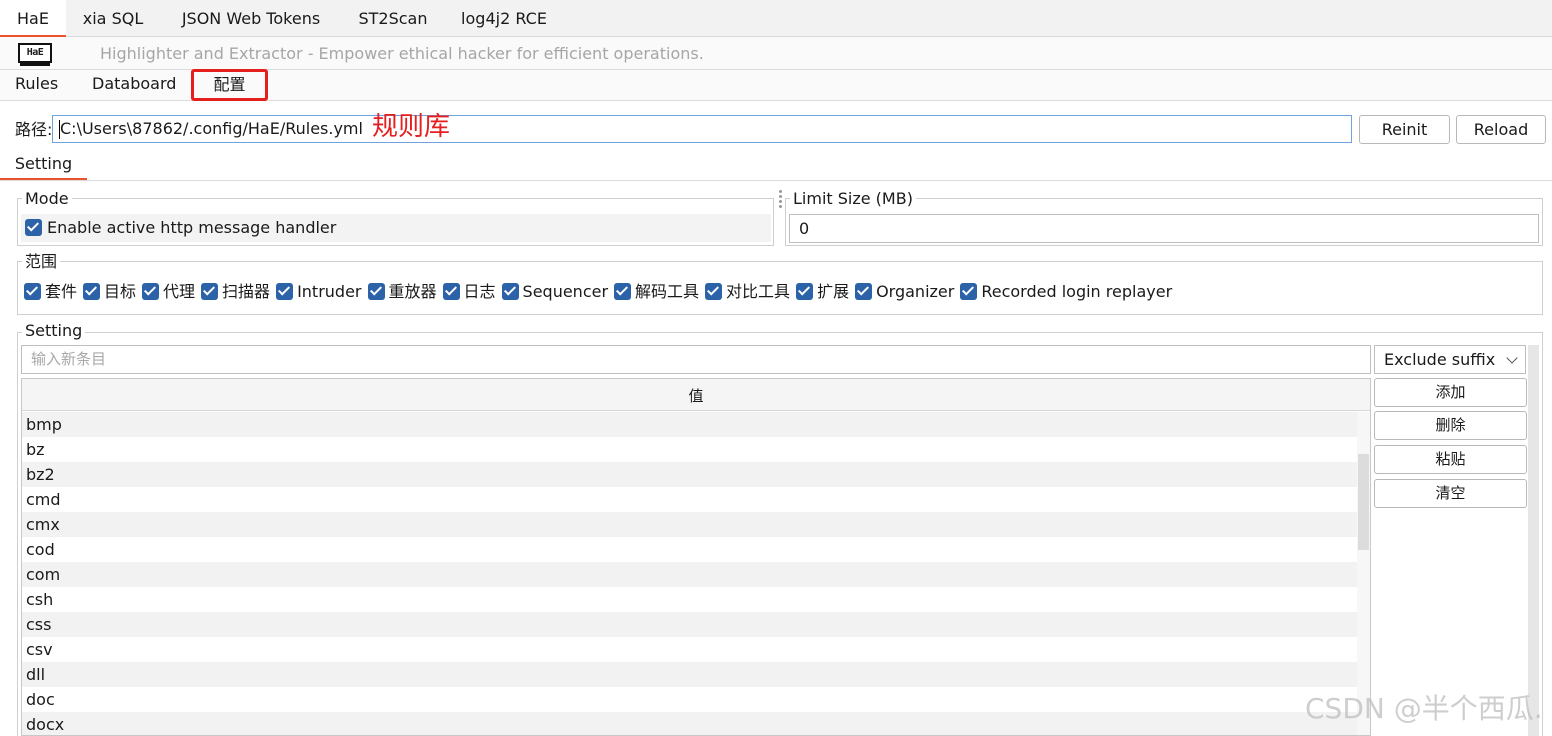 This screenshot has width=1552, height=736. I want to click on tab-setting: Setting, so click(43, 165).